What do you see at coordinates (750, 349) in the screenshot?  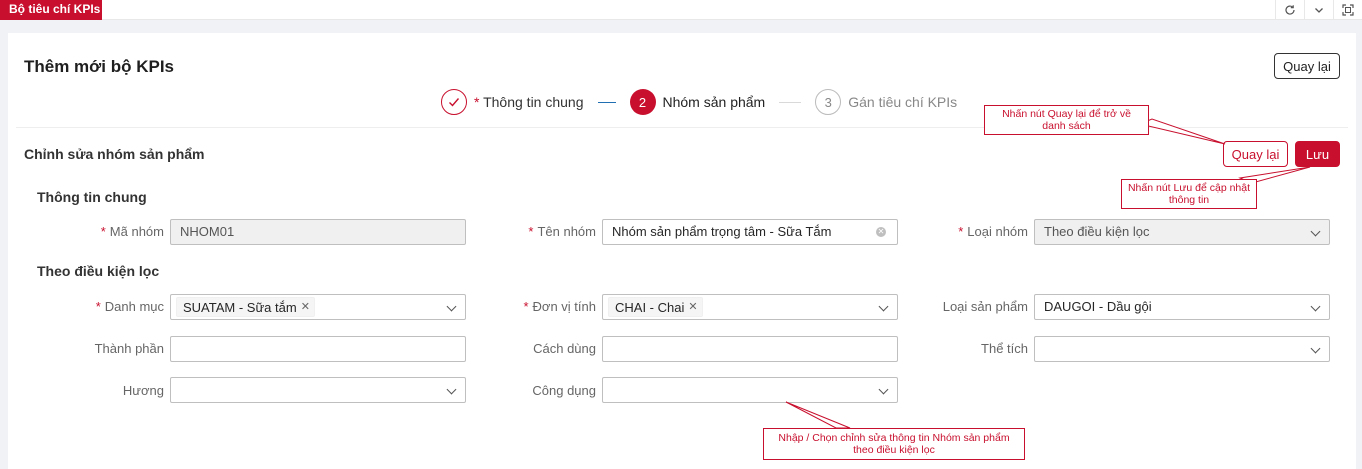 I see `cach-dung-input` at bounding box center [750, 349].